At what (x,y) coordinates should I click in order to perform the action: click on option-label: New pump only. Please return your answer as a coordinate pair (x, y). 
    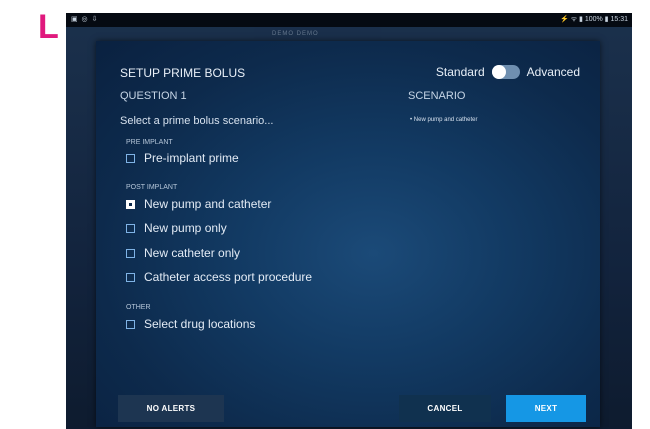
    Looking at the image, I should click on (185, 228).